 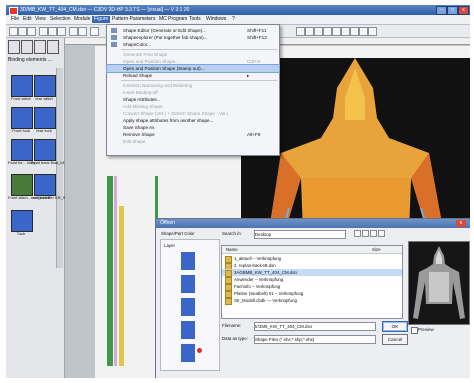 I want to click on file-row-selected: 3AGBMB_KW_TT_404_CM.dsn, so click(x=312, y=273).